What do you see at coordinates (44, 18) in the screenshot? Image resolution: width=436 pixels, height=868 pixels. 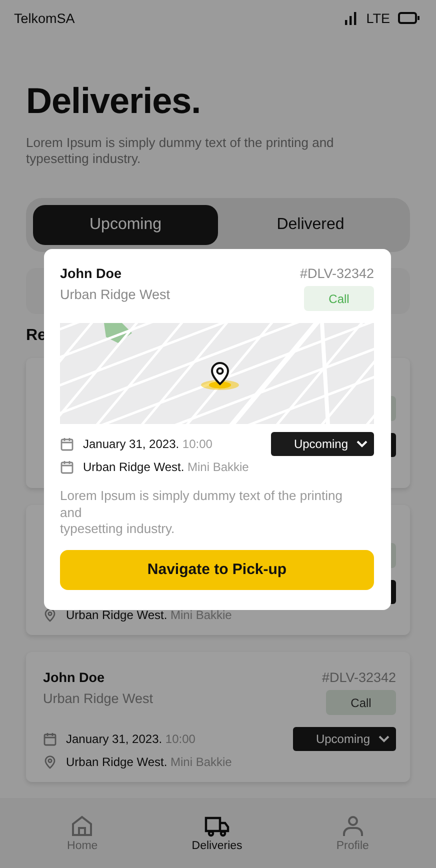 I see `carrier-name: TelkomSA` at bounding box center [44, 18].